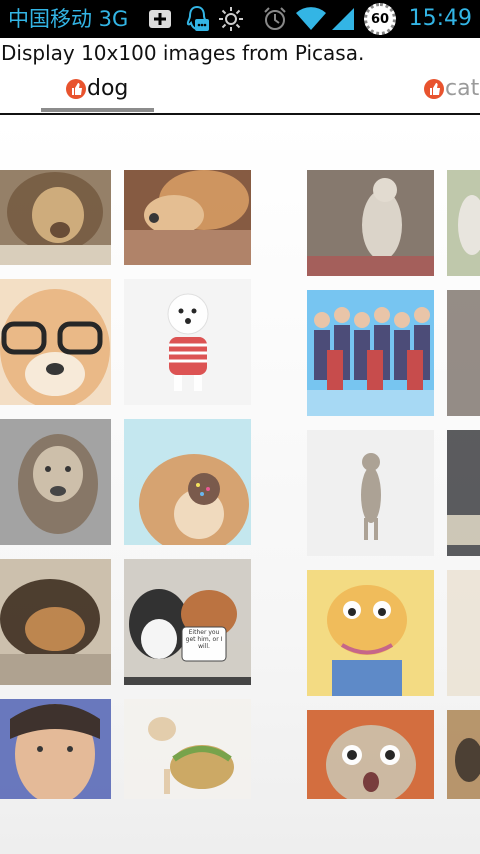 The width and height of the screenshot is (480, 854). Describe the element at coordinates (97, 110) in the screenshot. I see `tab-indicator` at that location.